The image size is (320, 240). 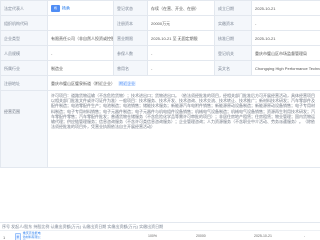 What do you see at coordinates (130, 38) in the screenshot?
I see `term-label: 营业期限` at bounding box center [130, 38].